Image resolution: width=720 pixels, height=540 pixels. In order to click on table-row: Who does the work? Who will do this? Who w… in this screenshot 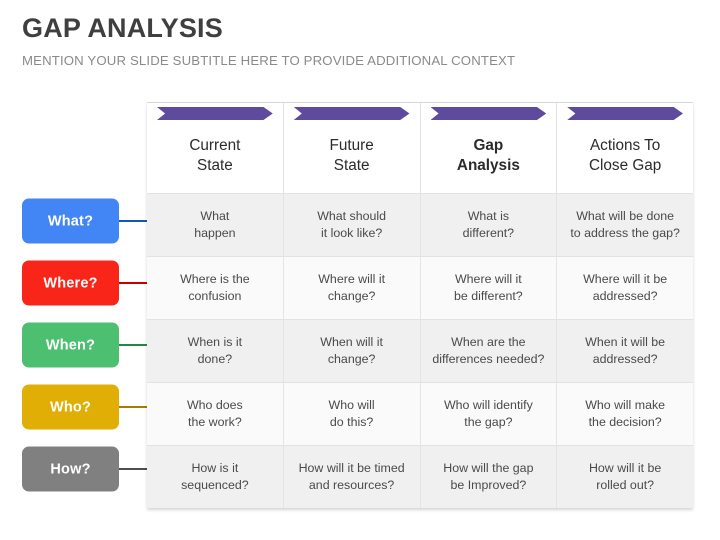, I will do `click(420, 413)`.